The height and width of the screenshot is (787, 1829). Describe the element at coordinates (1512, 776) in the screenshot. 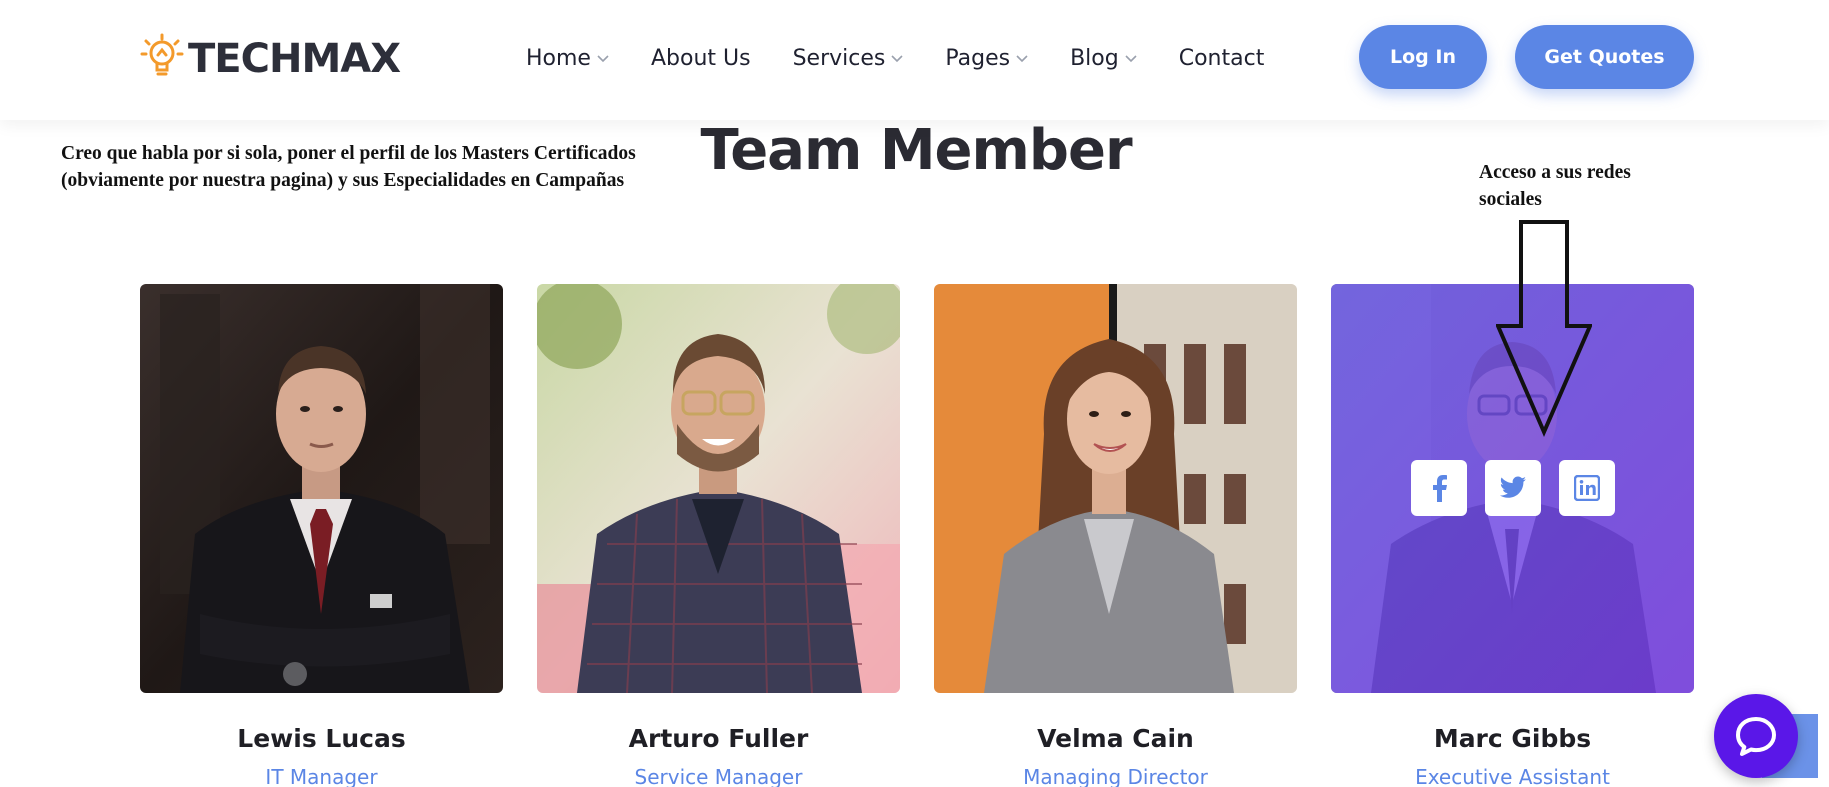

I see `team-role: Executive Assistant` at that location.